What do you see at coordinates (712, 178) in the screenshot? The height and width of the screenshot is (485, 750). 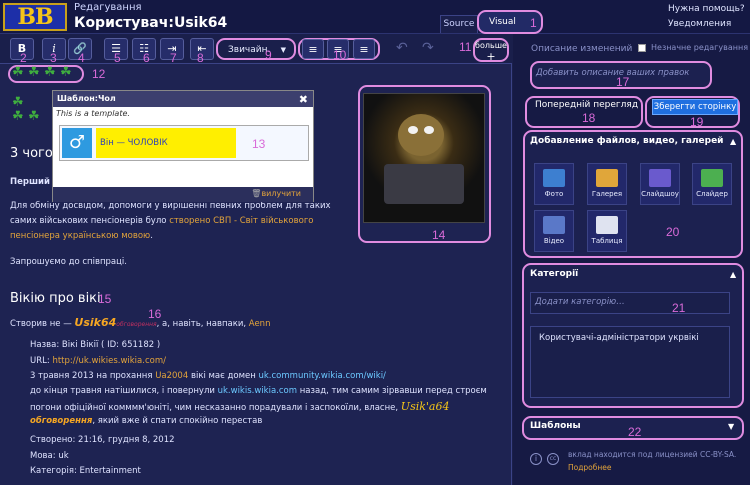 I see `slider-icon` at bounding box center [712, 178].